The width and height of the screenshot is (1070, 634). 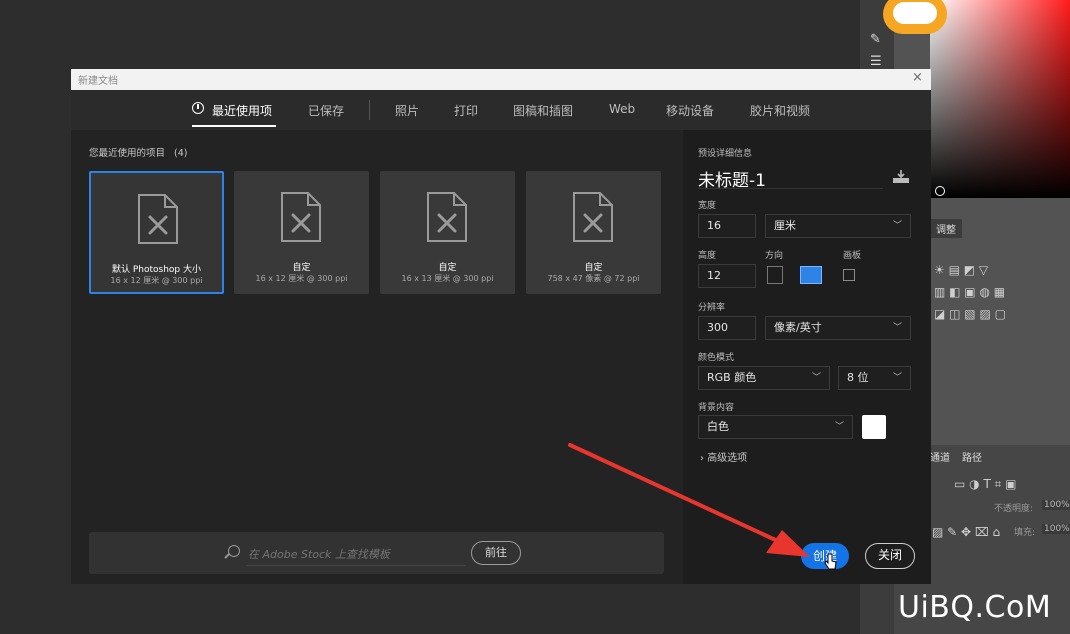 I want to click on tab-divider, so click(x=369, y=110).